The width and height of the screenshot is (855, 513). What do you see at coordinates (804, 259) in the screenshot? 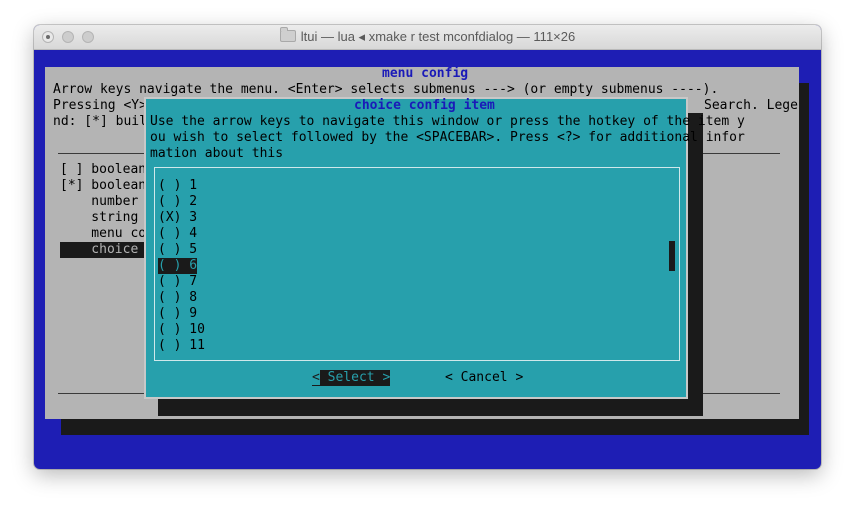
I see `main-box-shadow-right` at bounding box center [804, 259].